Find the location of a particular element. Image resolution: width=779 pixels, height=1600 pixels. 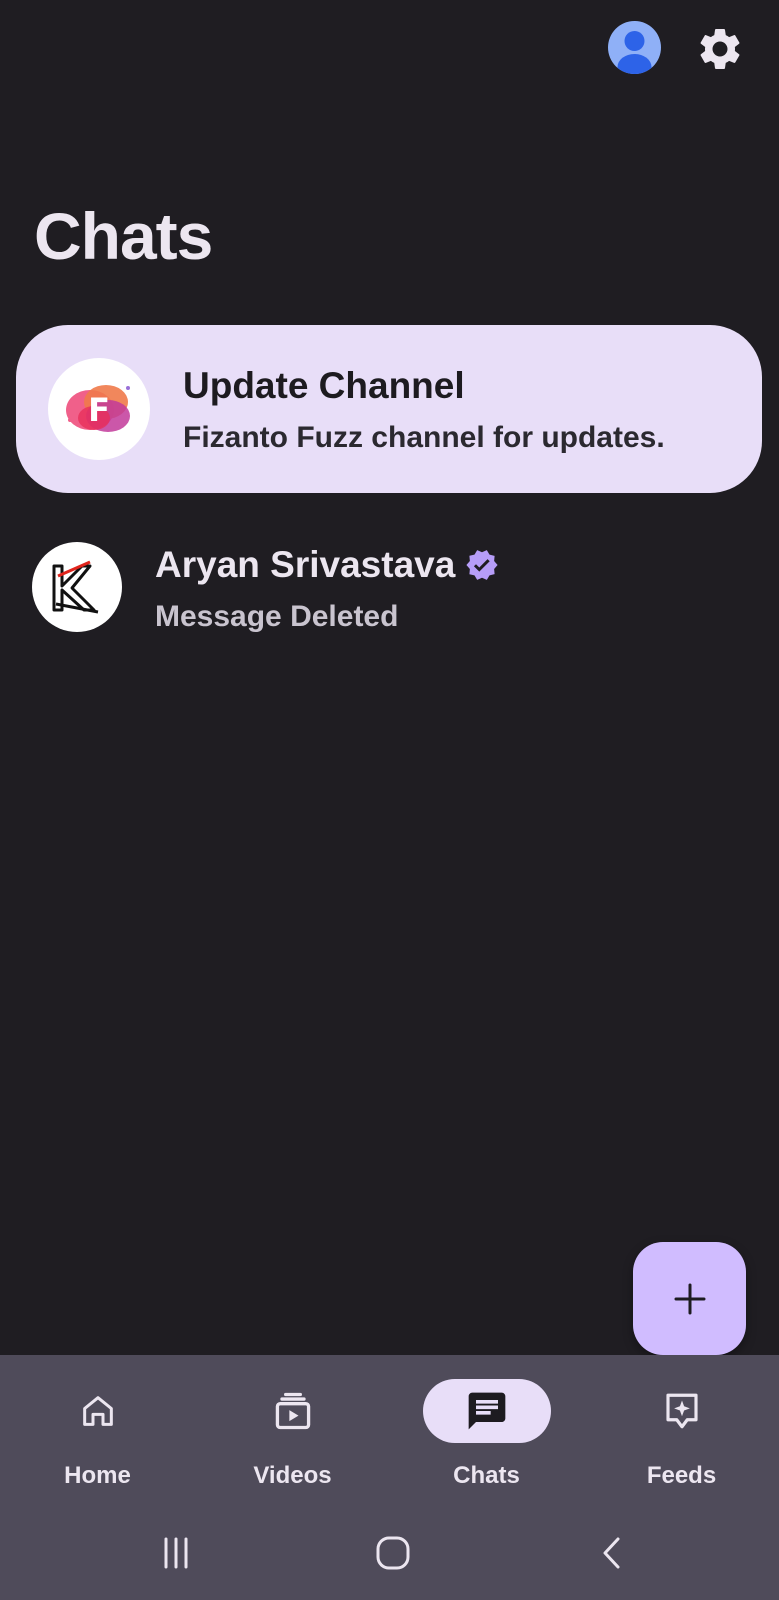

update-channel-title: Update Channel is located at coordinates (324, 385).